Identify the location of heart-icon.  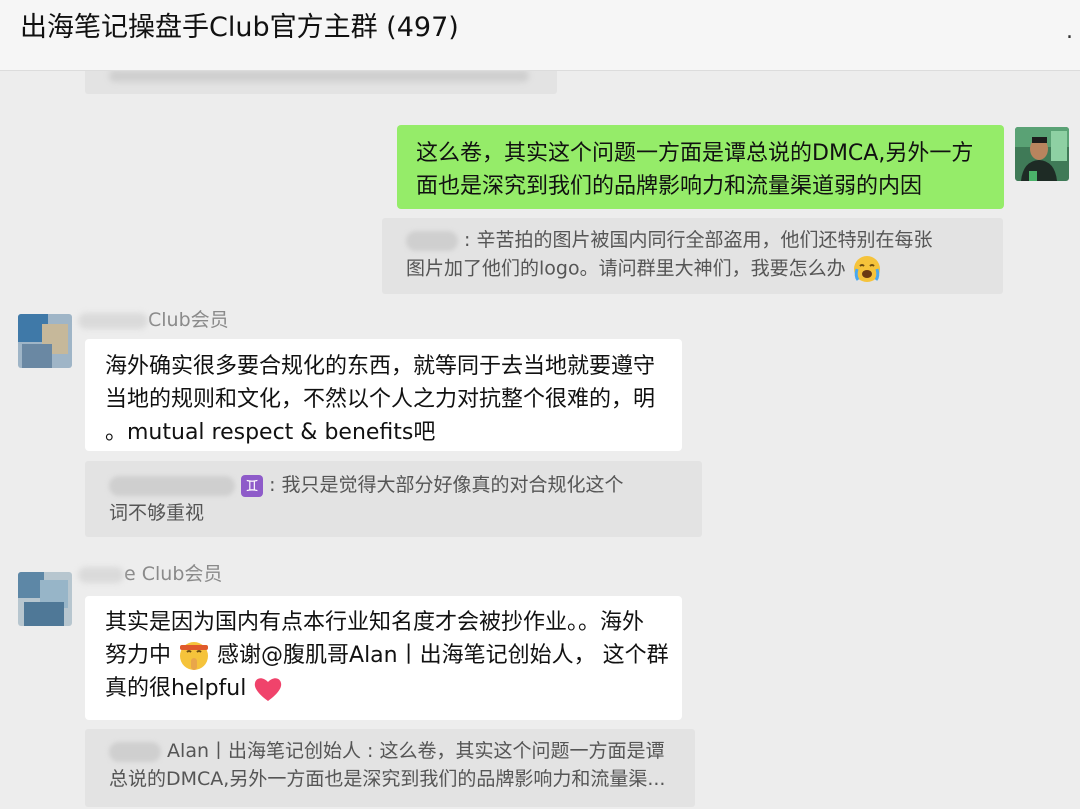
(268, 689).